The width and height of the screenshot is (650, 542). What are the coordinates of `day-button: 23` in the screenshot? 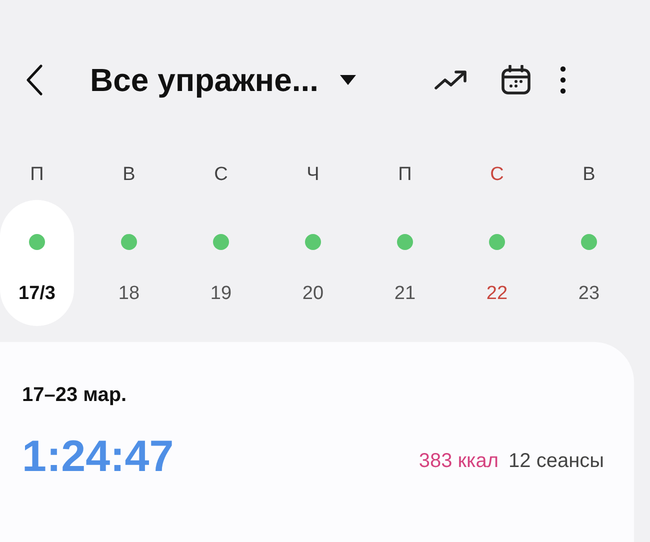 It's located at (589, 263).